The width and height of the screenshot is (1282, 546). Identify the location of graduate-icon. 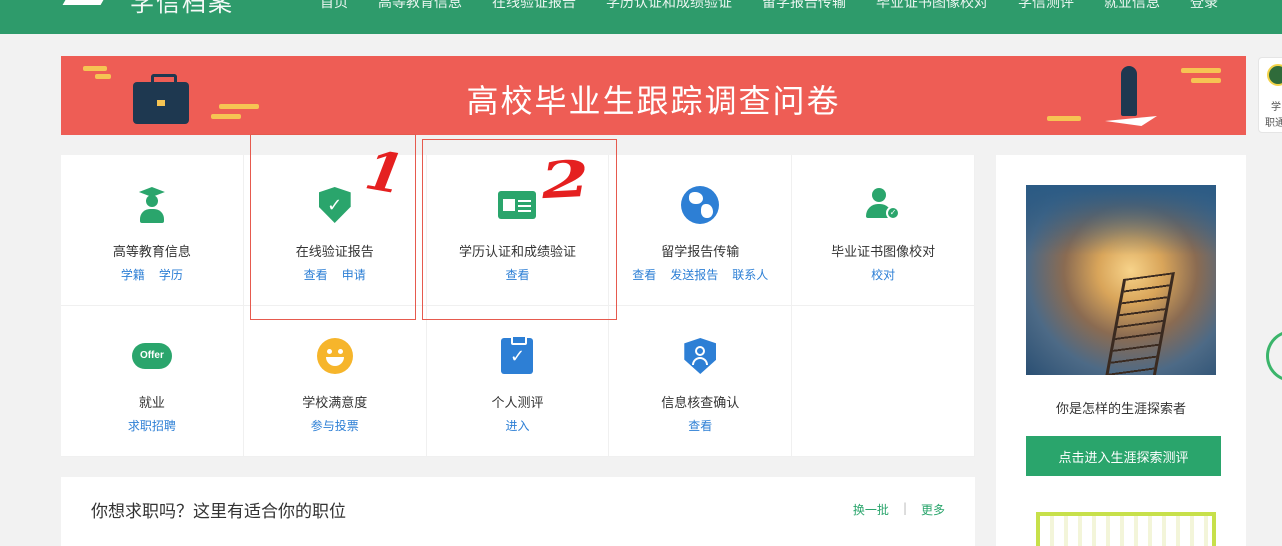
(152, 205).